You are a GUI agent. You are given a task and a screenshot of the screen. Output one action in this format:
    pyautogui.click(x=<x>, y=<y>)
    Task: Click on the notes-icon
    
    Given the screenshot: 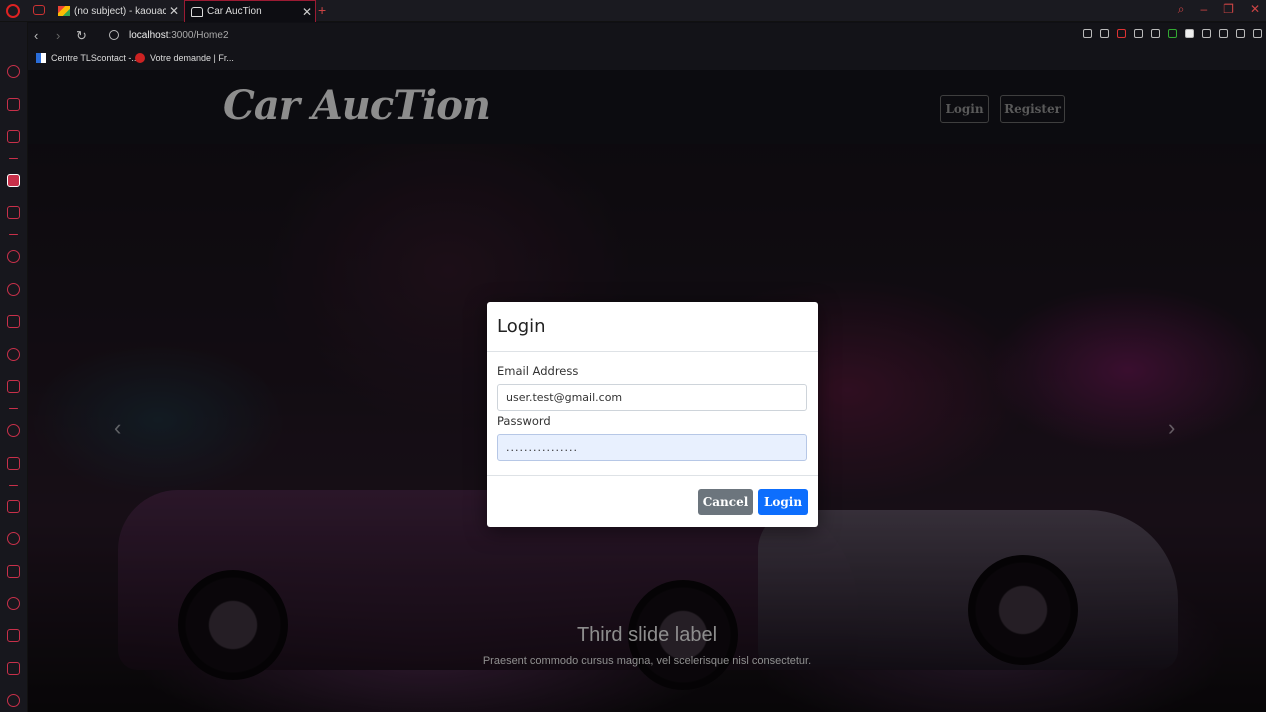 What is the action you would take?
    pyautogui.click(x=13, y=571)
    